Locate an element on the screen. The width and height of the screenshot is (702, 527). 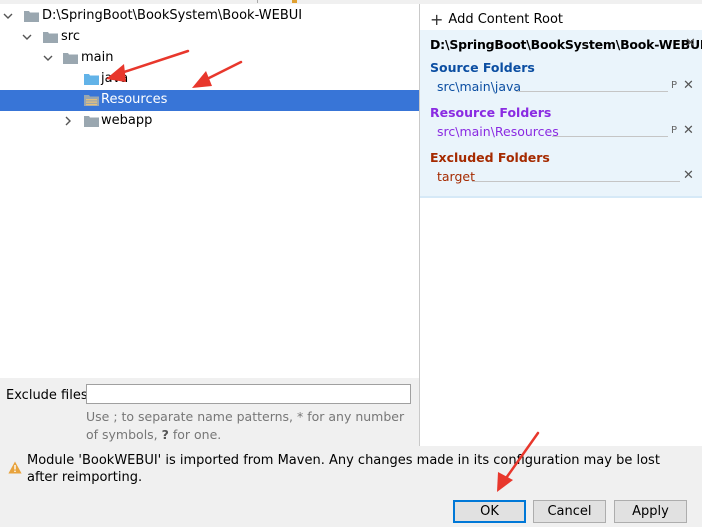
tree-row-java: java is located at coordinates (209, 79).